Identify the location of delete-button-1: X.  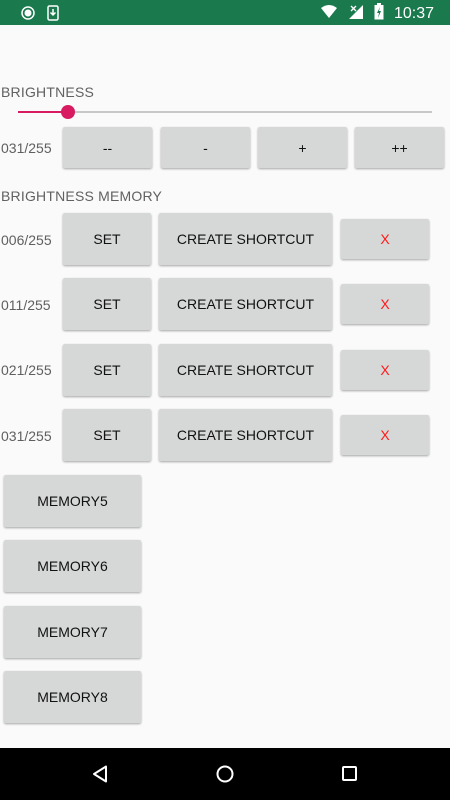
(385, 239).